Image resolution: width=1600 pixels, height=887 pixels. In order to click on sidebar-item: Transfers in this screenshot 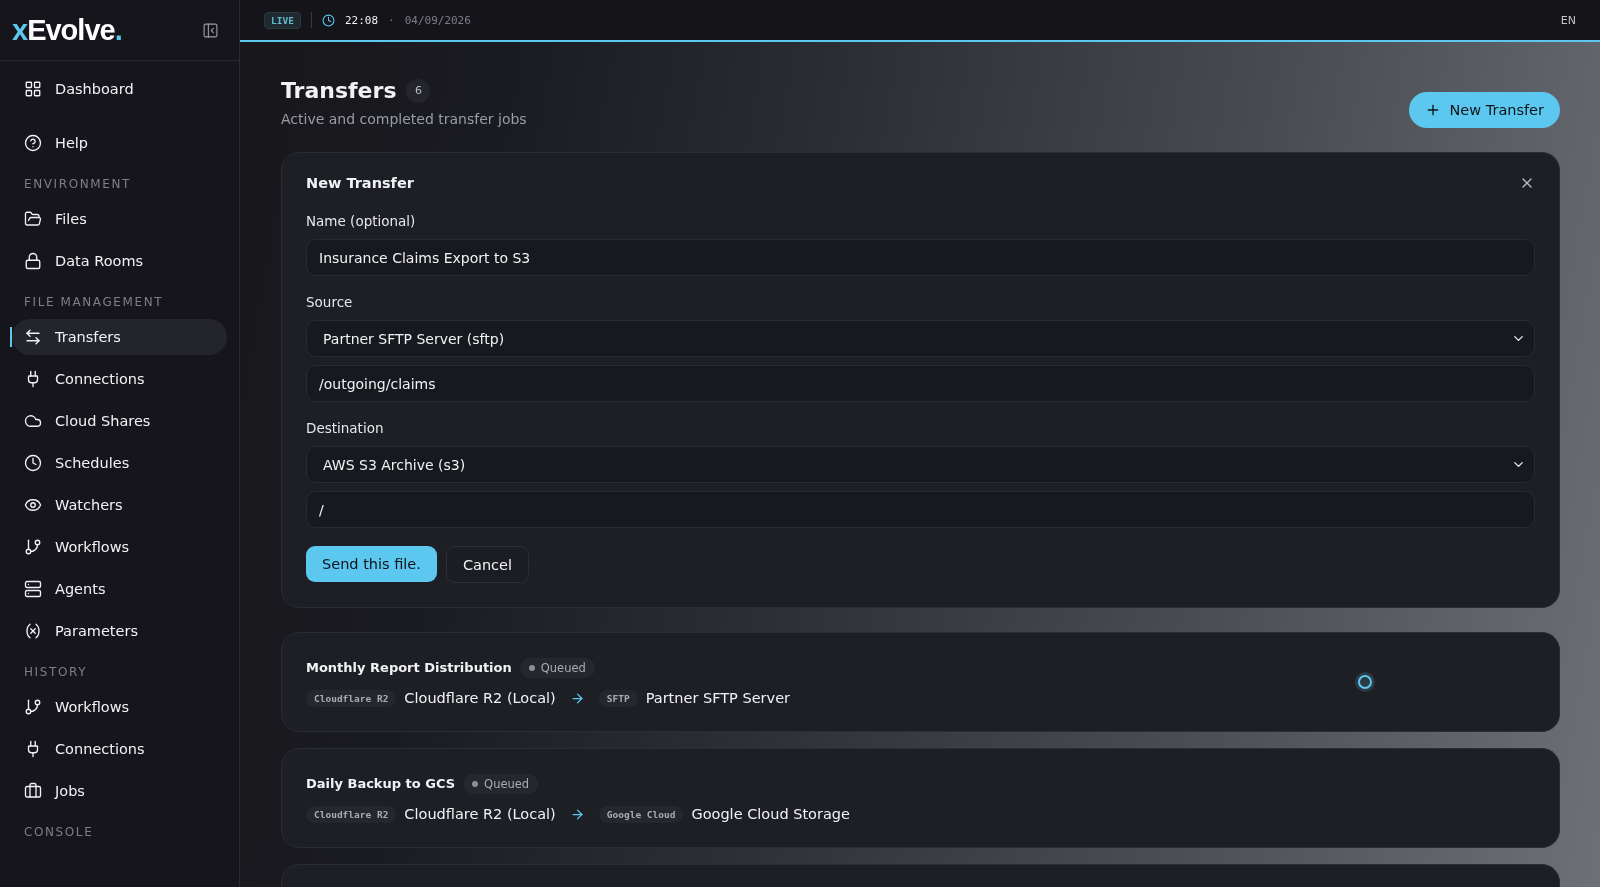, I will do `click(119, 337)`.